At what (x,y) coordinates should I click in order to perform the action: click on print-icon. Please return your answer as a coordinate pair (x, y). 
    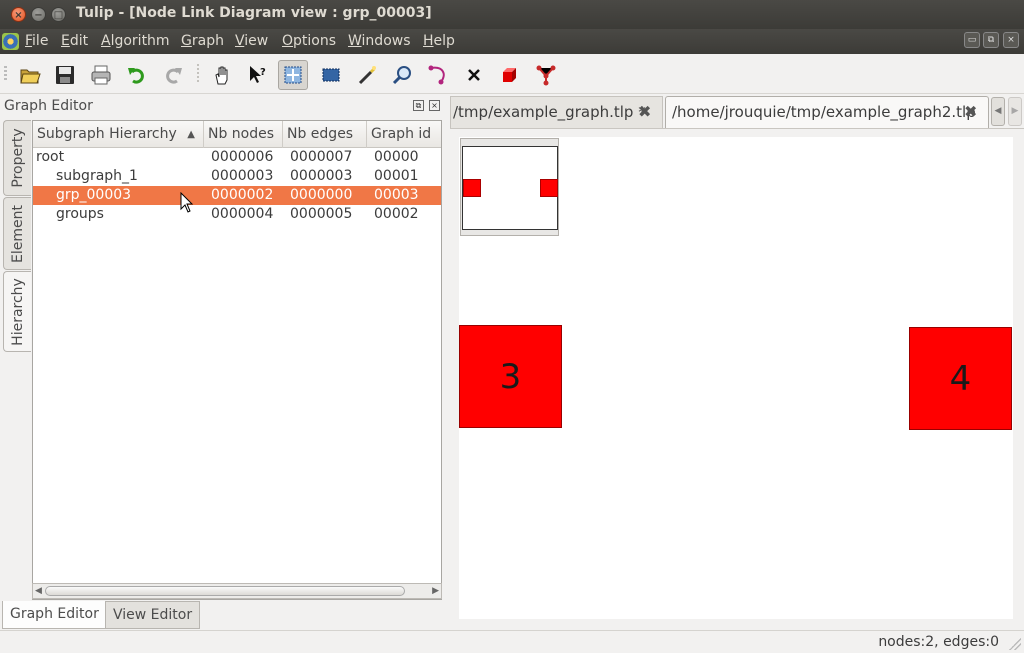
    Looking at the image, I should click on (101, 75).